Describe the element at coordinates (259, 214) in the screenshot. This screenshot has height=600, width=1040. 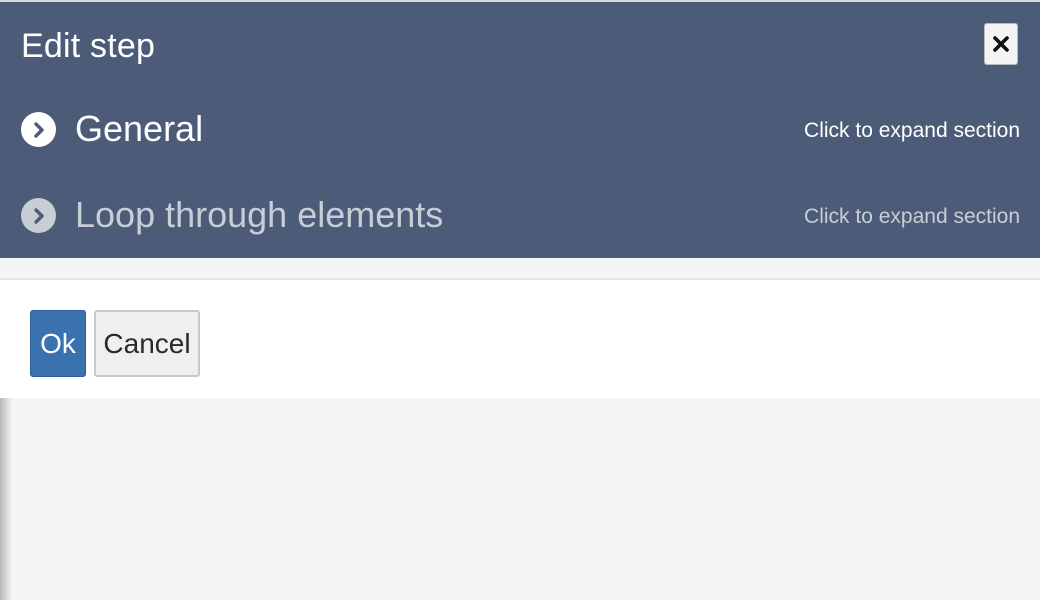
I see `section-title: Loop through elements` at that location.